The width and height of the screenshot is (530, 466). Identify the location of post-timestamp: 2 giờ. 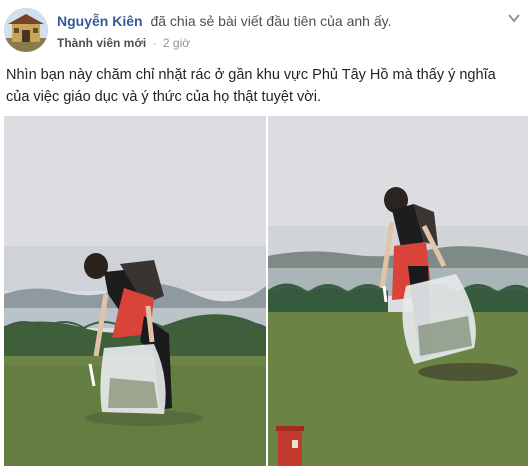
(176, 43).